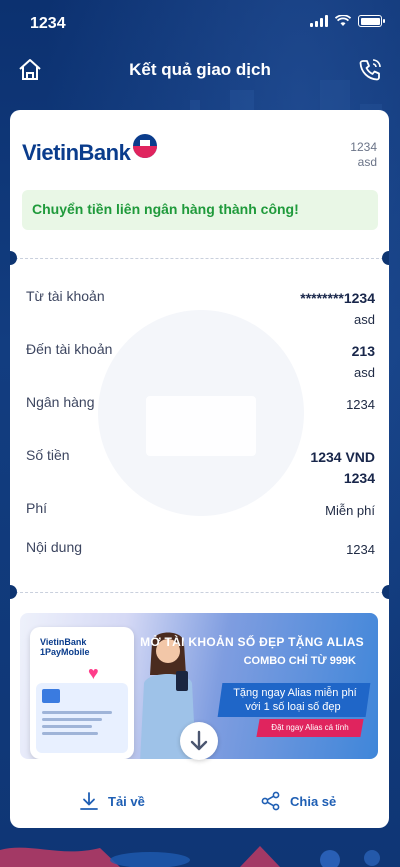 This screenshot has height=867, width=400. Describe the element at coordinates (385, 258) in the screenshot. I see `notch-right` at that location.